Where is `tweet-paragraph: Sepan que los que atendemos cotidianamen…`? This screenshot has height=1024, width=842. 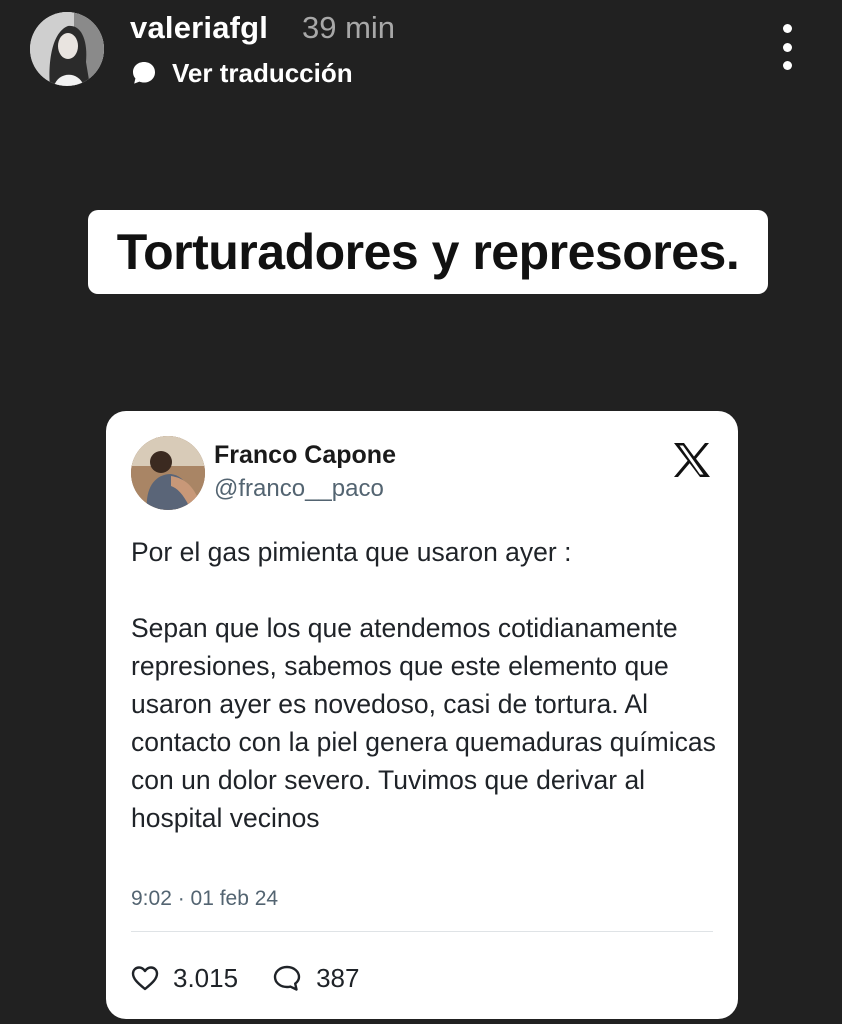 tweet-paragraph: Sepan que los que atendemos cotidianamen… is located at coordinates (423, 723).